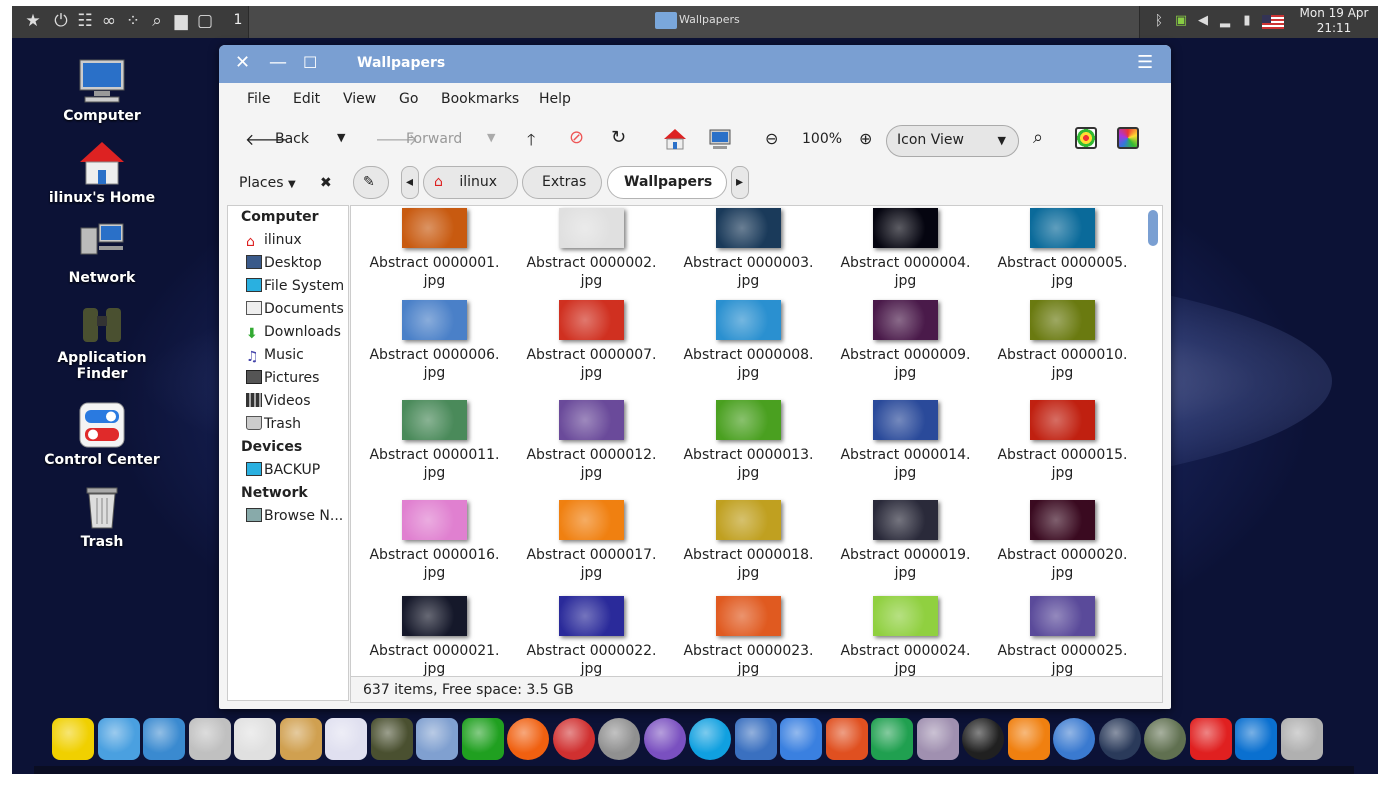  I want to click on file-item: Abstract 0000023. jpg, so click(748, 636).